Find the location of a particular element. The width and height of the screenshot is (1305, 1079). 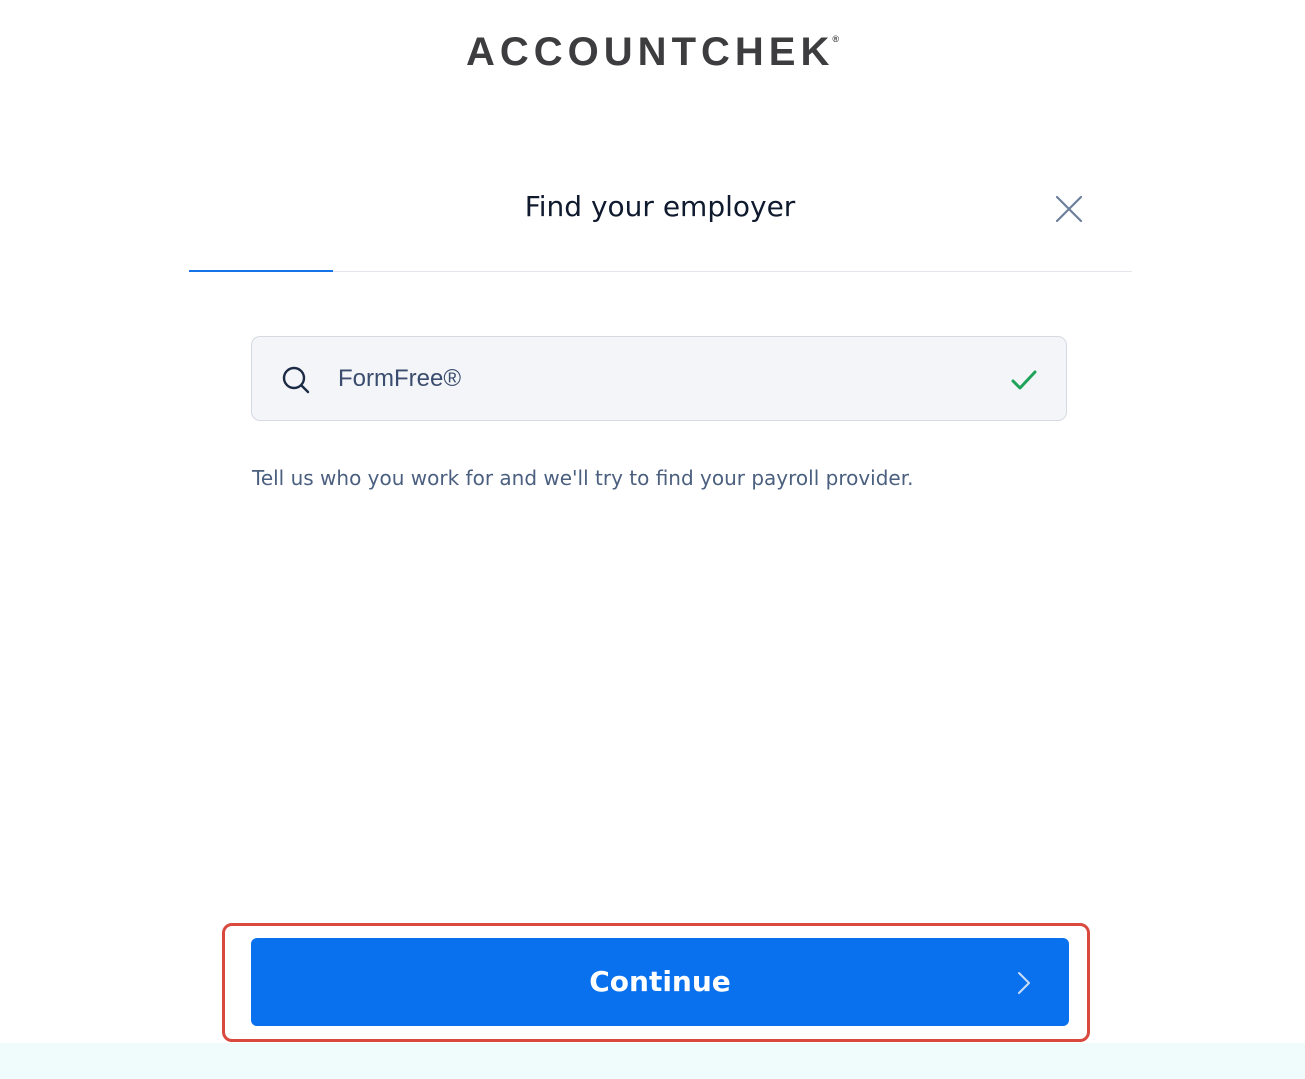

continue-button: Continue is located at coordinates (660, 982).